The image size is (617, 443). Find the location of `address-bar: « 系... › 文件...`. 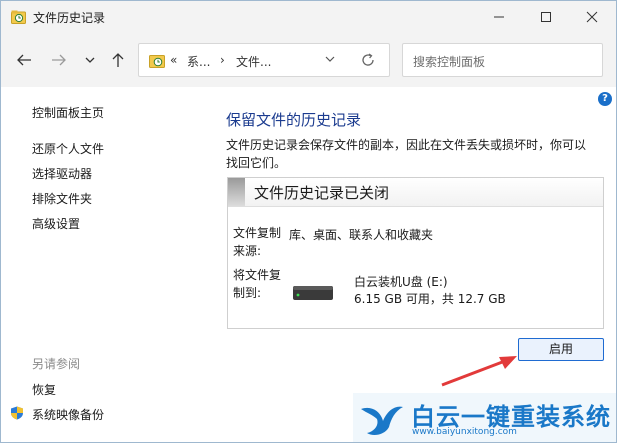

address-bar: « 系... › 文件... is located at coordinates (264, 60).